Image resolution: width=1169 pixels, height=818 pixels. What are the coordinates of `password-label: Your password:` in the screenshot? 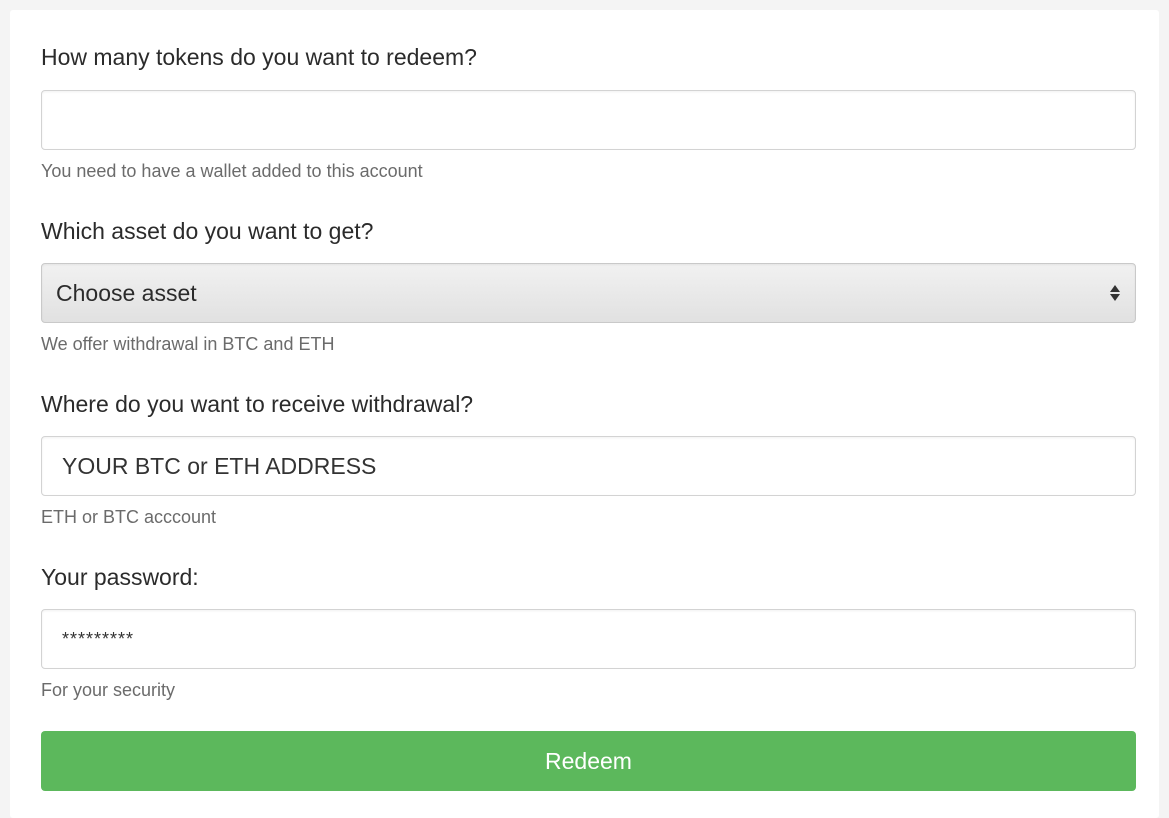 It's located at (120, 577).